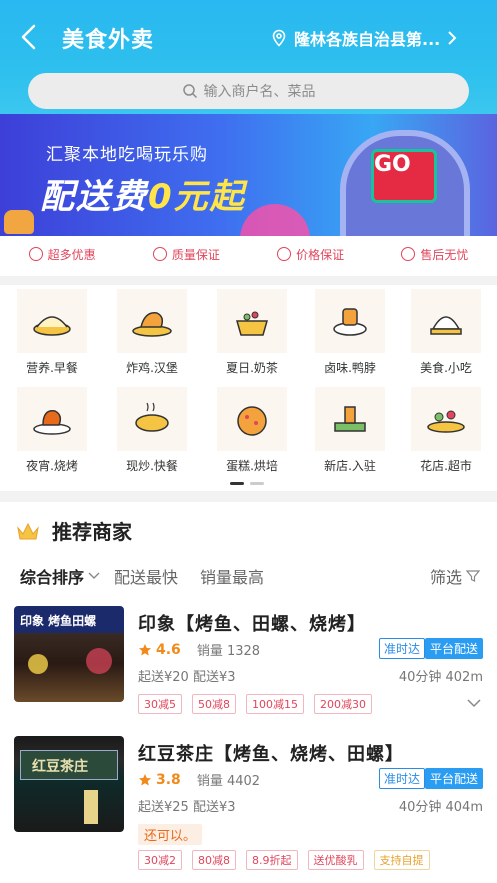 The width and height of the screenshot is (497, 883). I want to click on shop-sales: 销量 1328, so click(228, 651).